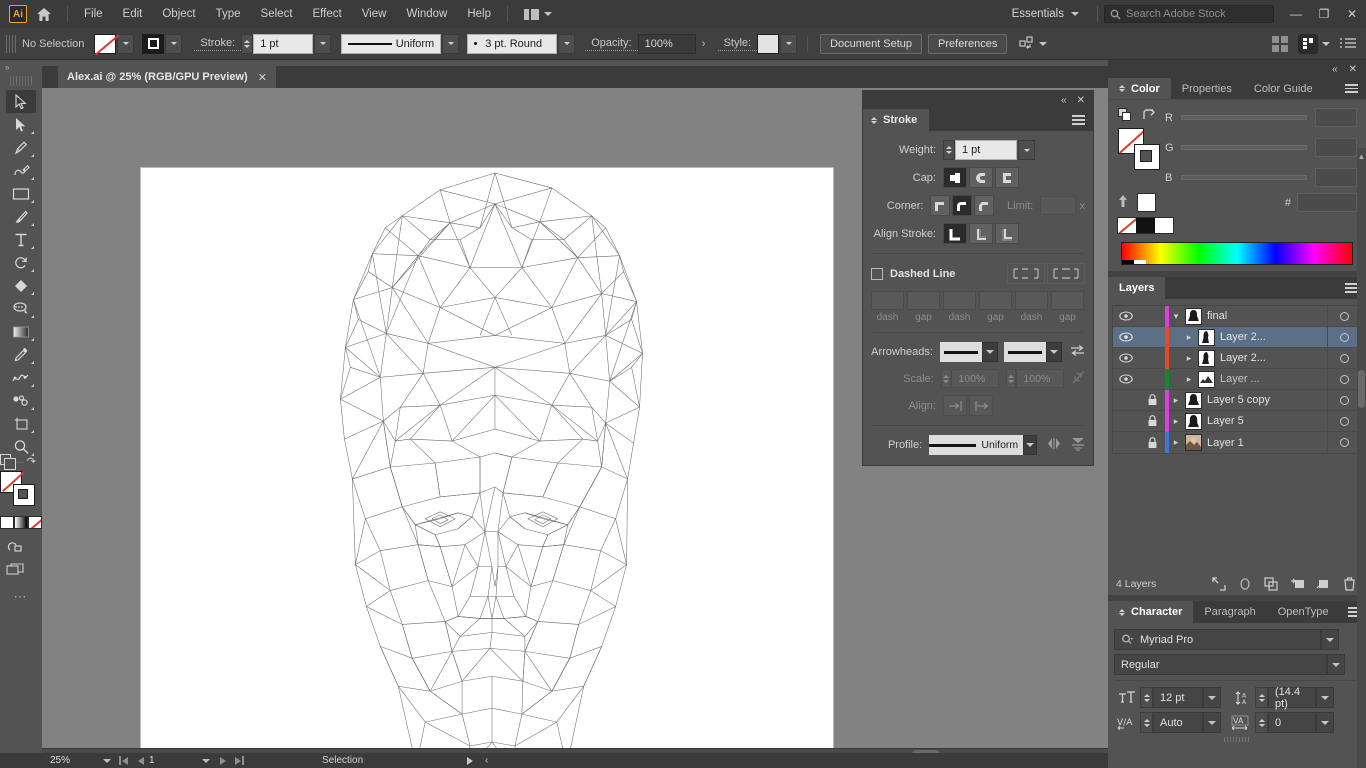  What do you see at coordinates (1163, 225) in the screenshot?
I see `white-swatch` at bounding box center [1163, 225].